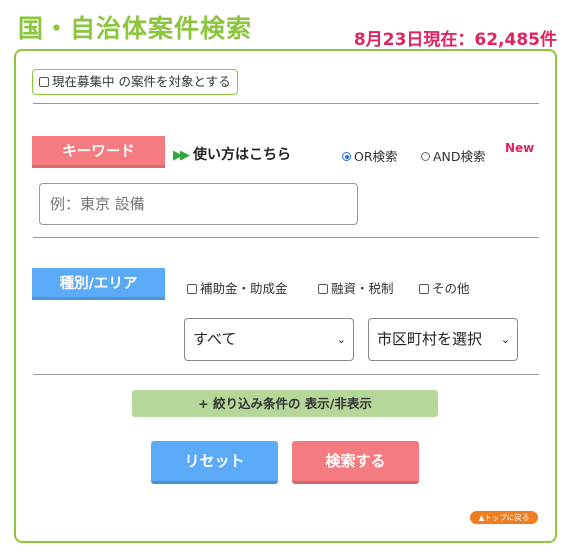 The height and width of the screenshot is (556, 571). Describe the element at coordinates (244, 288) in the screenshot. I see `checkbox-subsidy-label: 補助金・助成金` at that location.